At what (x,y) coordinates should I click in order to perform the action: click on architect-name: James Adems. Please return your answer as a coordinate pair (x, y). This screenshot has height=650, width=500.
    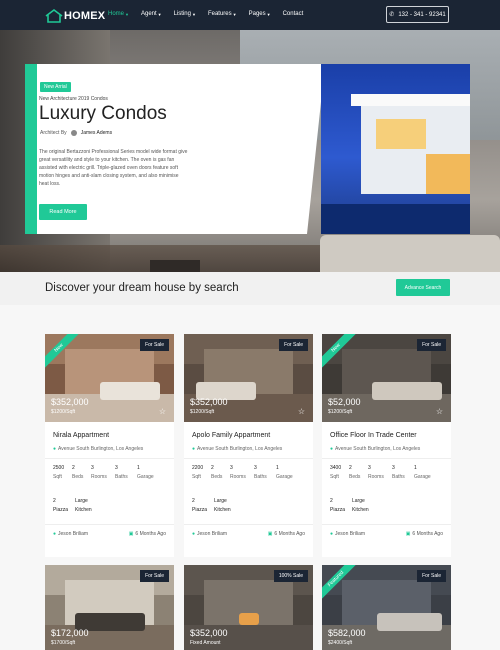
    Looking at the image, I should click on (96, 133).